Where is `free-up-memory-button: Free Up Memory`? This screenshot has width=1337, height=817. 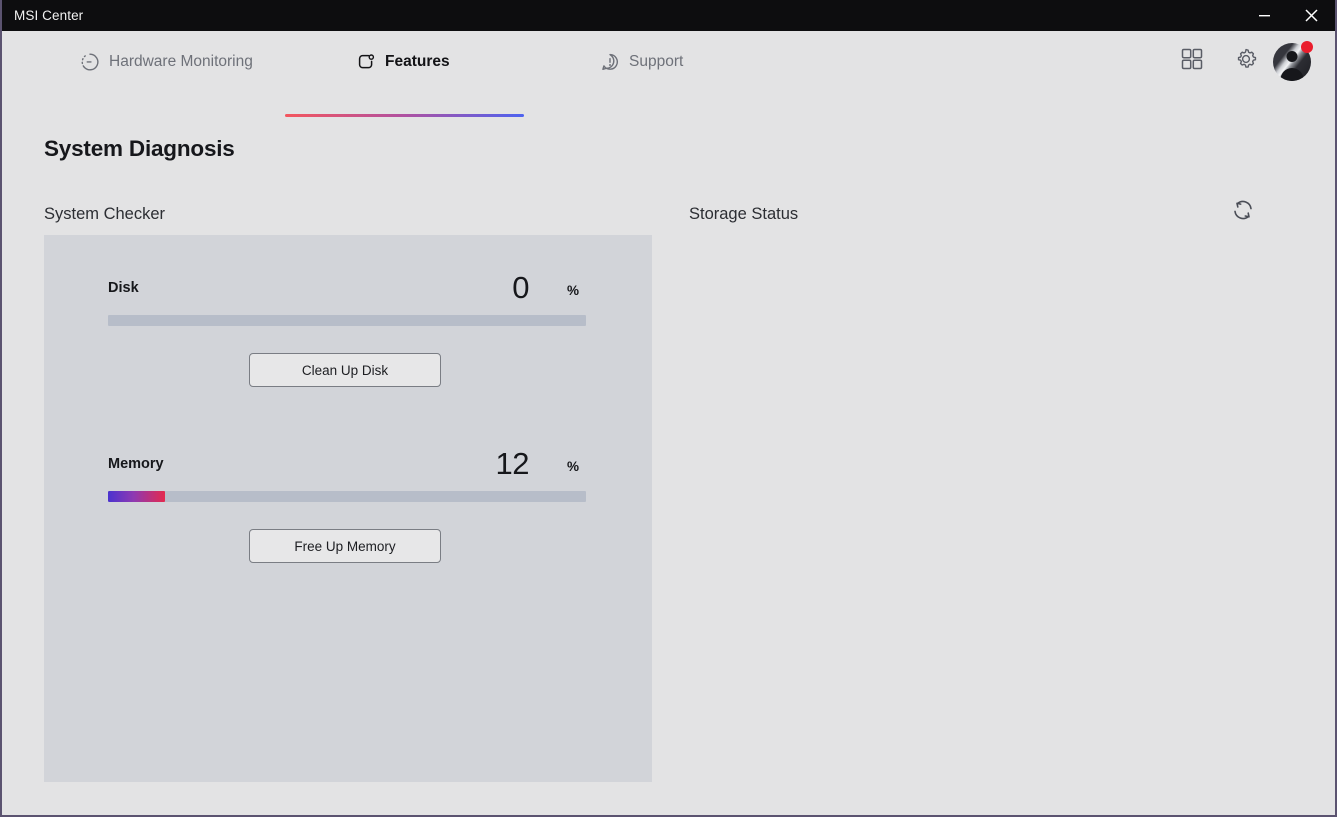 free-up-memory-button: Free Up Memory is located at coordinates (345, 546).